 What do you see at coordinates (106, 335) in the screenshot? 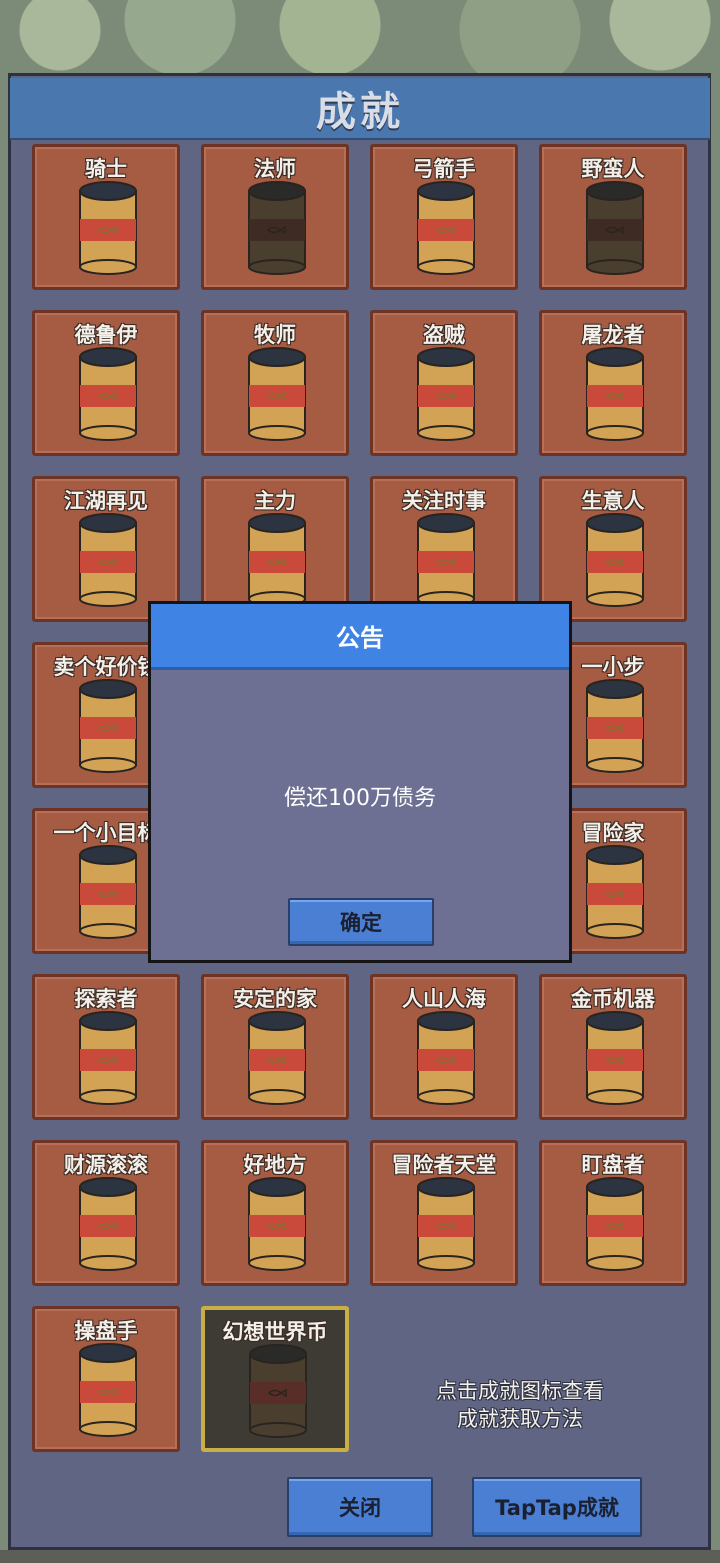
I see `achievement-label: 德鲁伊` at bounding box center [106, 335].